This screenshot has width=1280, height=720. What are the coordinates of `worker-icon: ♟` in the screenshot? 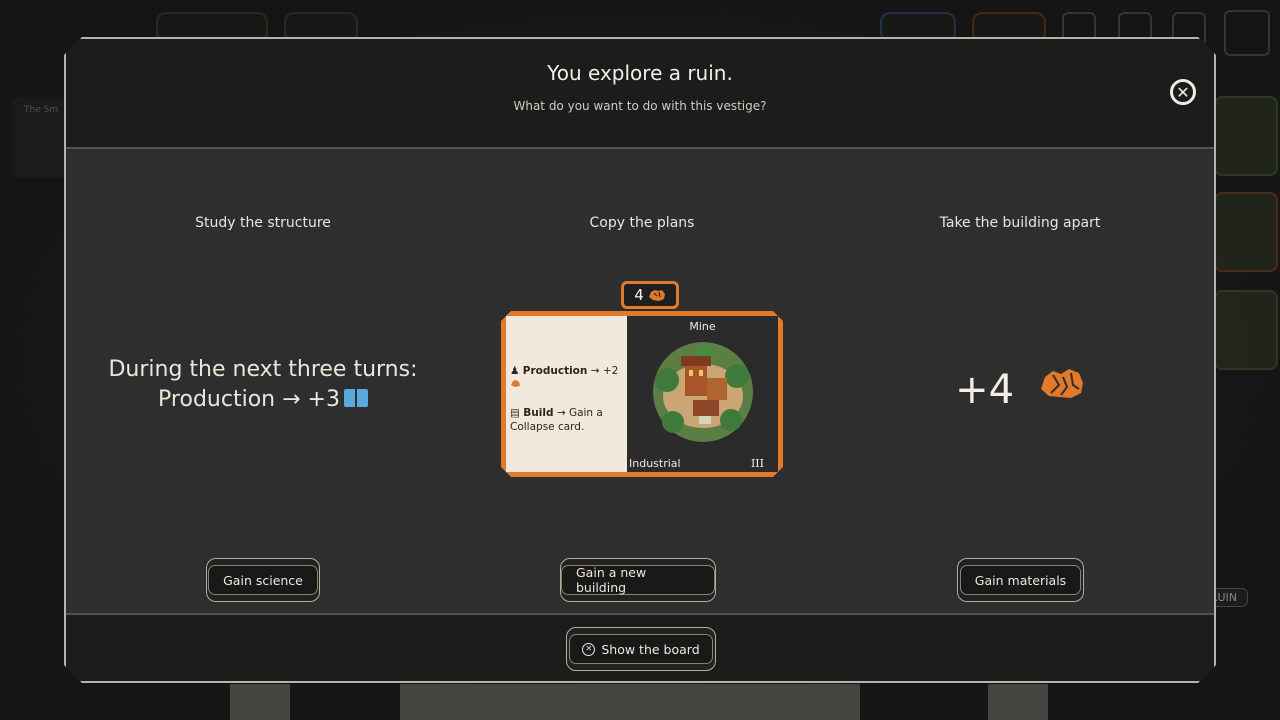 It's located at (515, 371).